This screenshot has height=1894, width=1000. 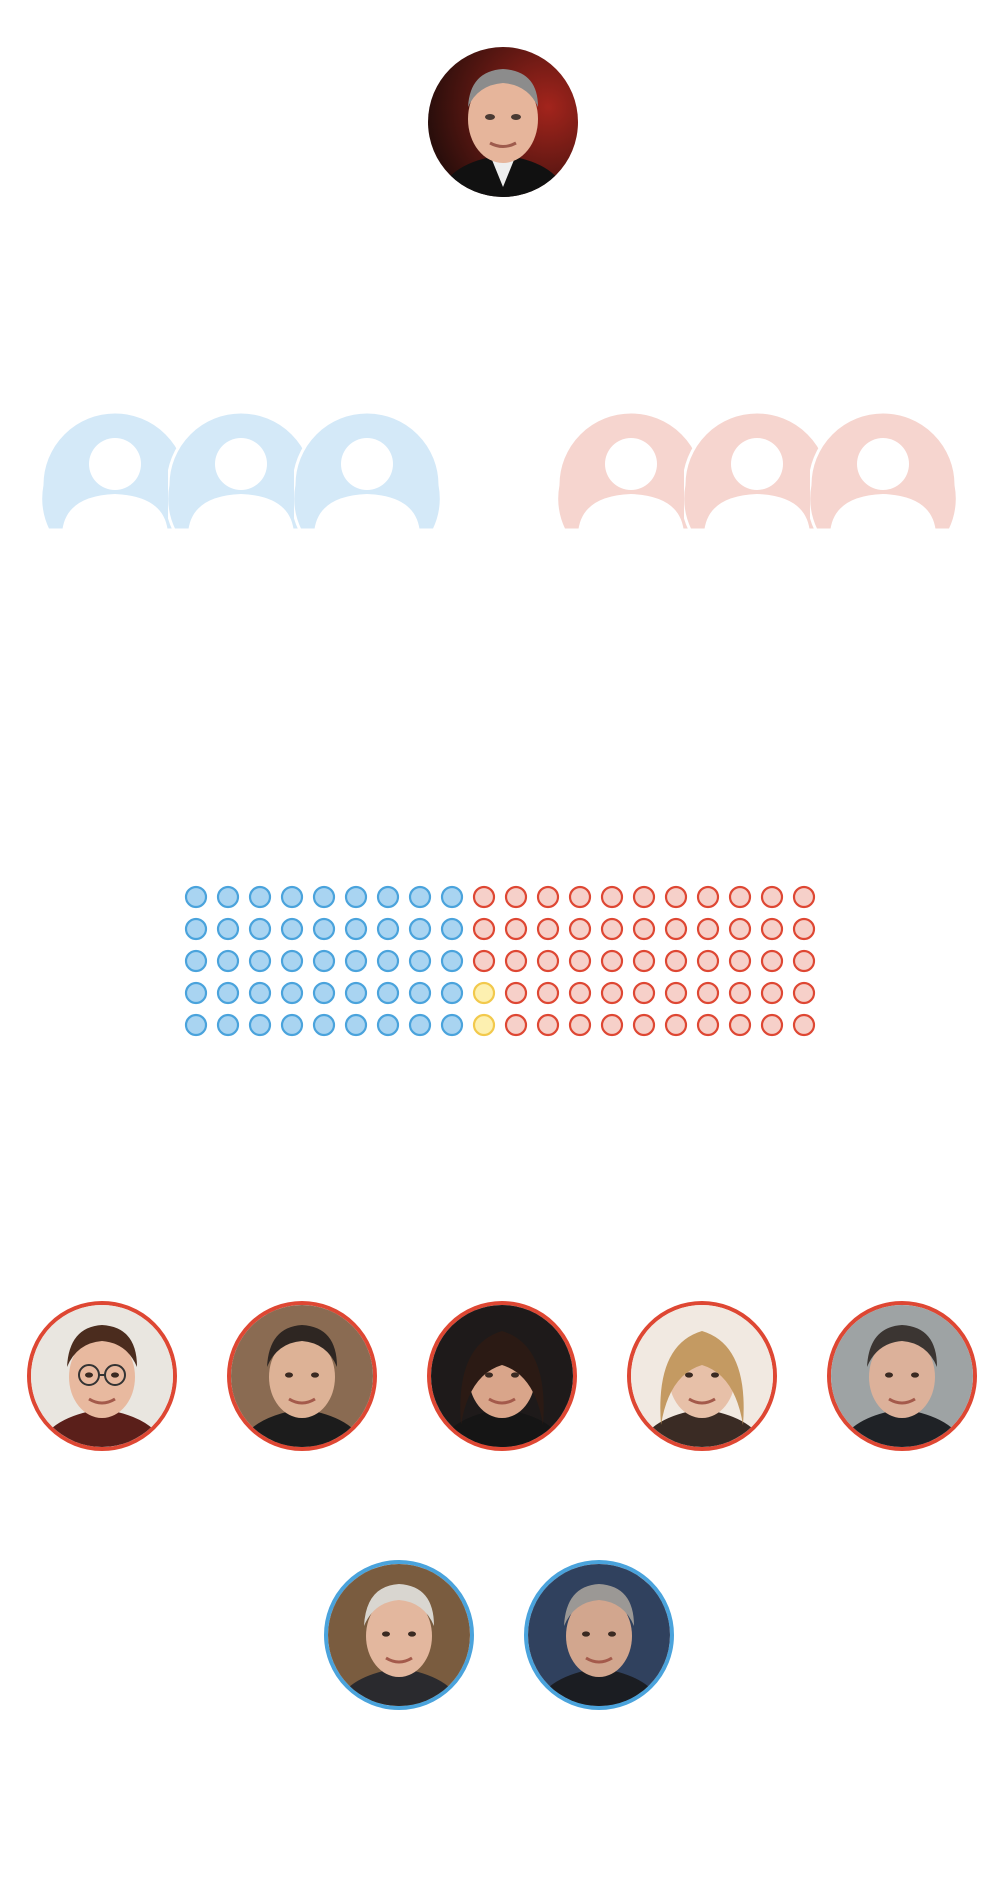 I want to click on senate-seat-chart, so click(x=500, y=961).